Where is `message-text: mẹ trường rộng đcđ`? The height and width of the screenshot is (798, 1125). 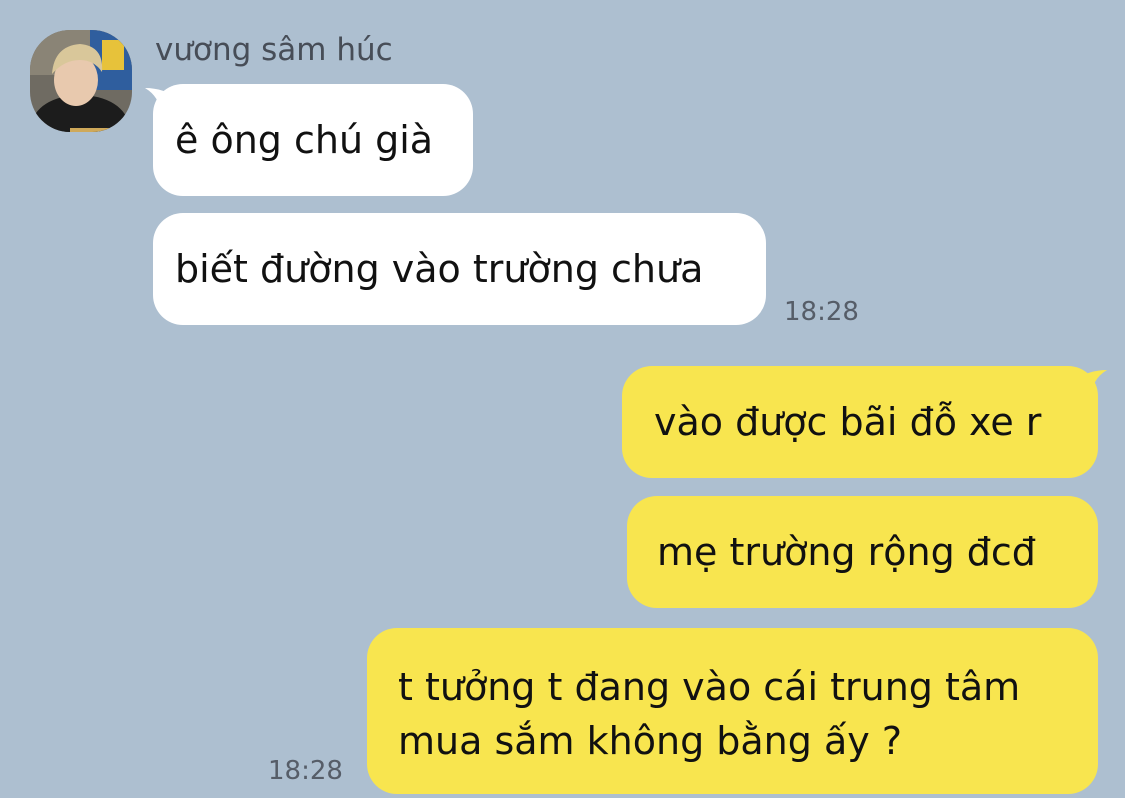 message-text: mẹ trường rộng đcđ is located at coordinates (846, 552).